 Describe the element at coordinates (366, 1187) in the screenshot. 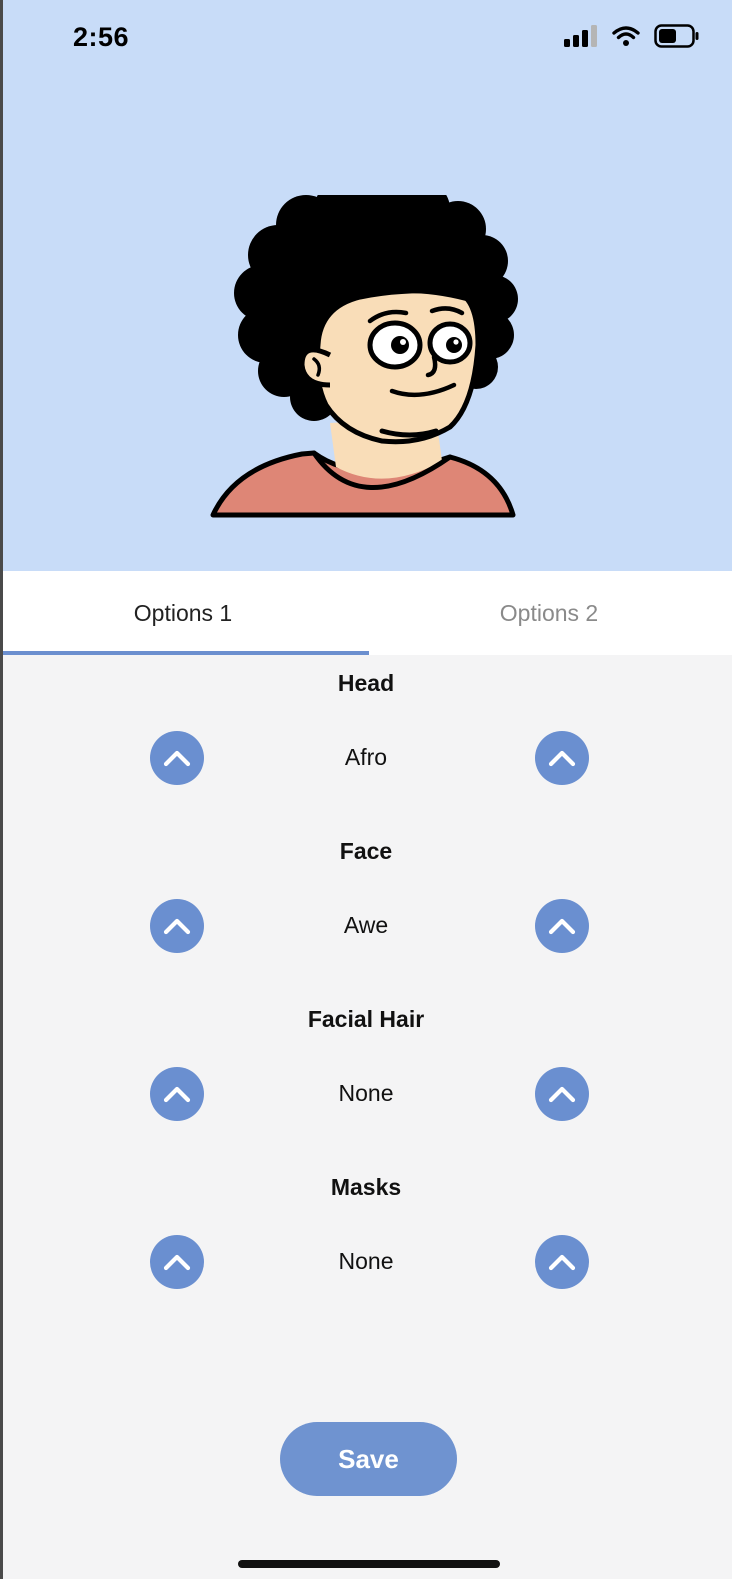

I see `option-title-masks: Masks` at that location.